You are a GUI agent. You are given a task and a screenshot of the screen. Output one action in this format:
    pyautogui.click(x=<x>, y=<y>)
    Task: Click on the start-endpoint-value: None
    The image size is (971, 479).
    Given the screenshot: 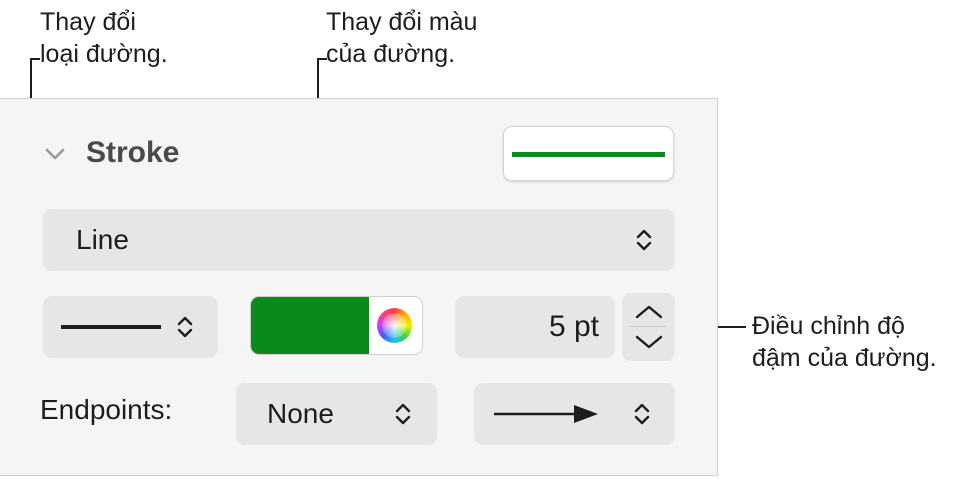 What is the action you would take?
    pyautogui.click(x=300, y=413)
    